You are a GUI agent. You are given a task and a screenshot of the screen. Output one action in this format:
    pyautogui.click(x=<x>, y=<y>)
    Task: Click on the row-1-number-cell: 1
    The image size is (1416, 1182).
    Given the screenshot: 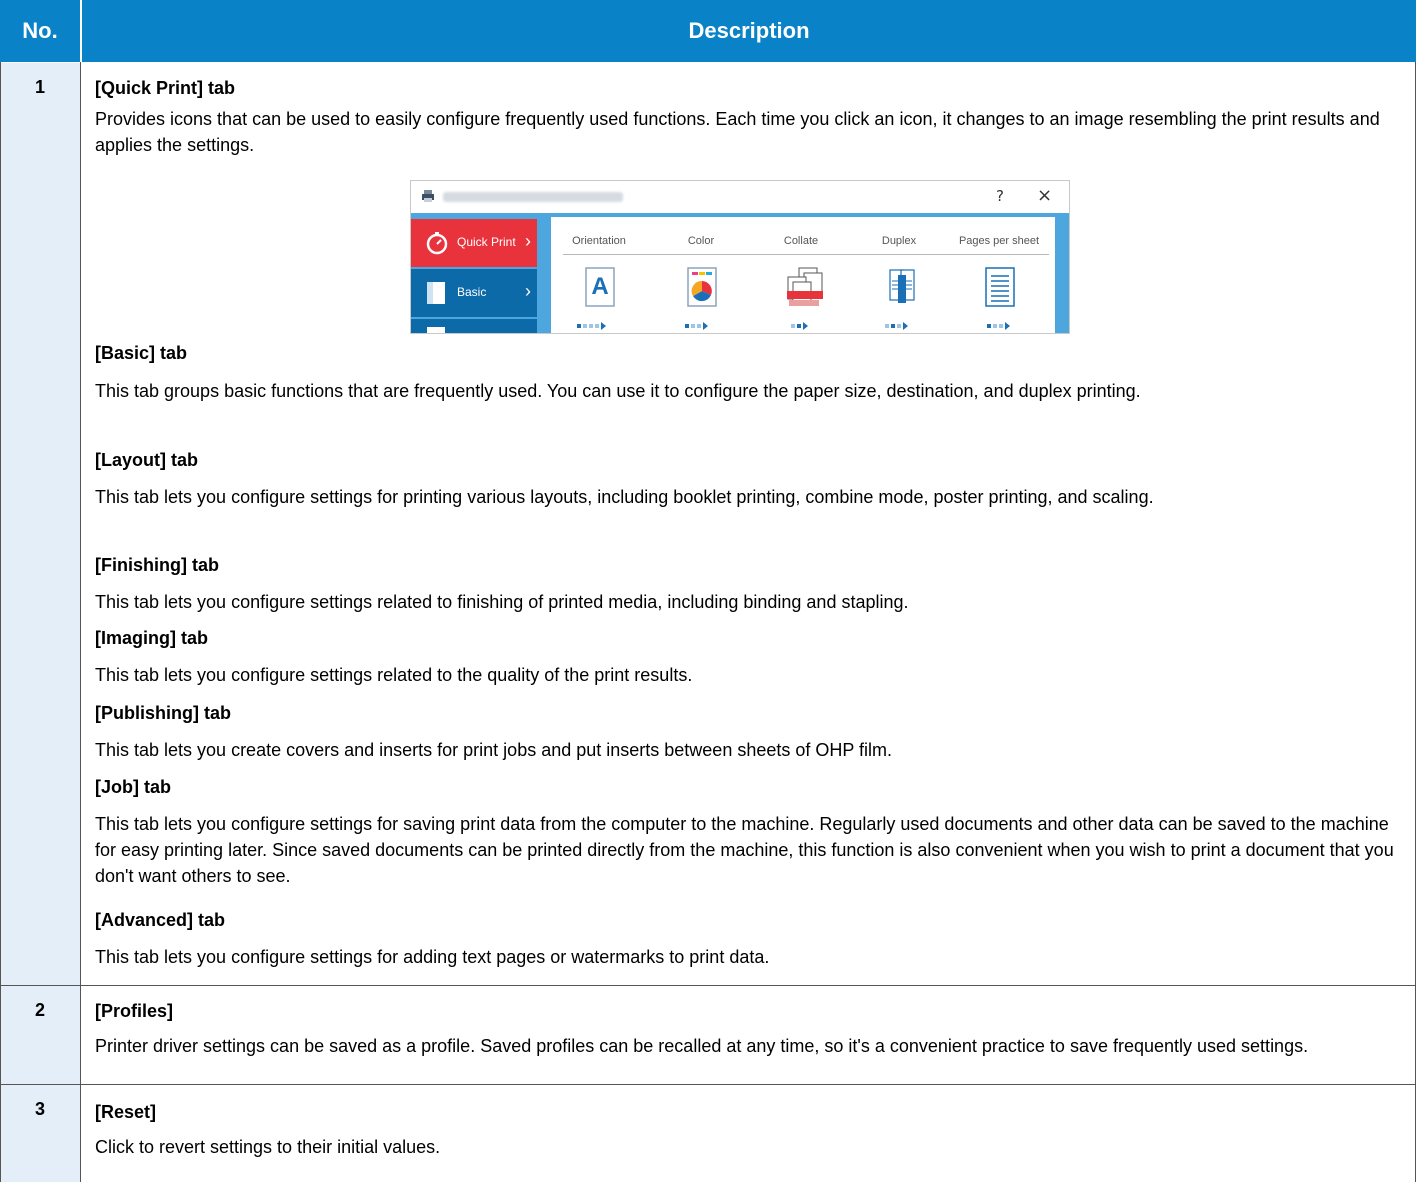 What is the action you would take?
    pyautogui.click(x=40, y=524)
    